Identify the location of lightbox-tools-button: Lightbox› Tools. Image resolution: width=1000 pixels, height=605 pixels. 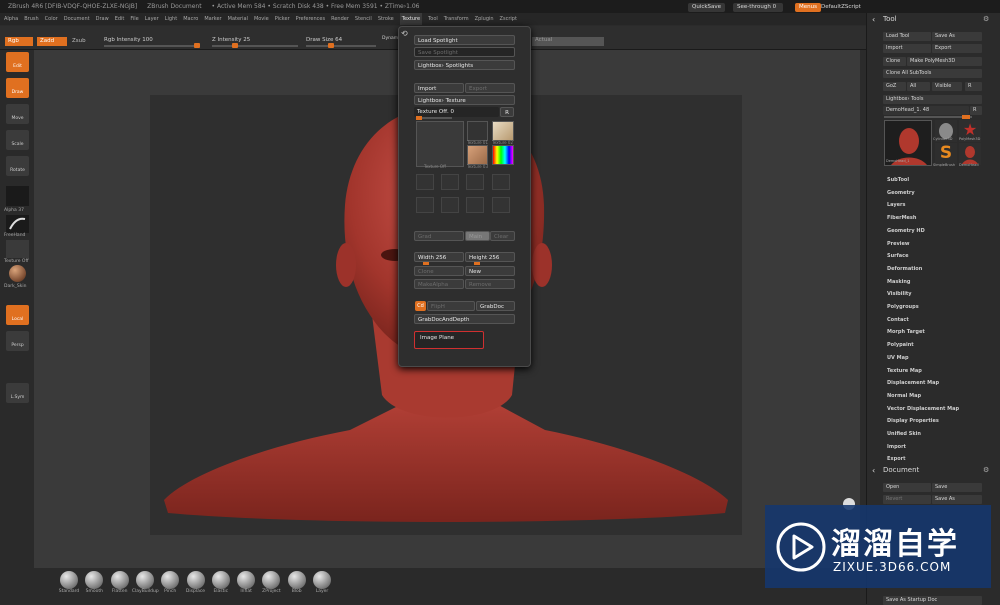
(932, 99).